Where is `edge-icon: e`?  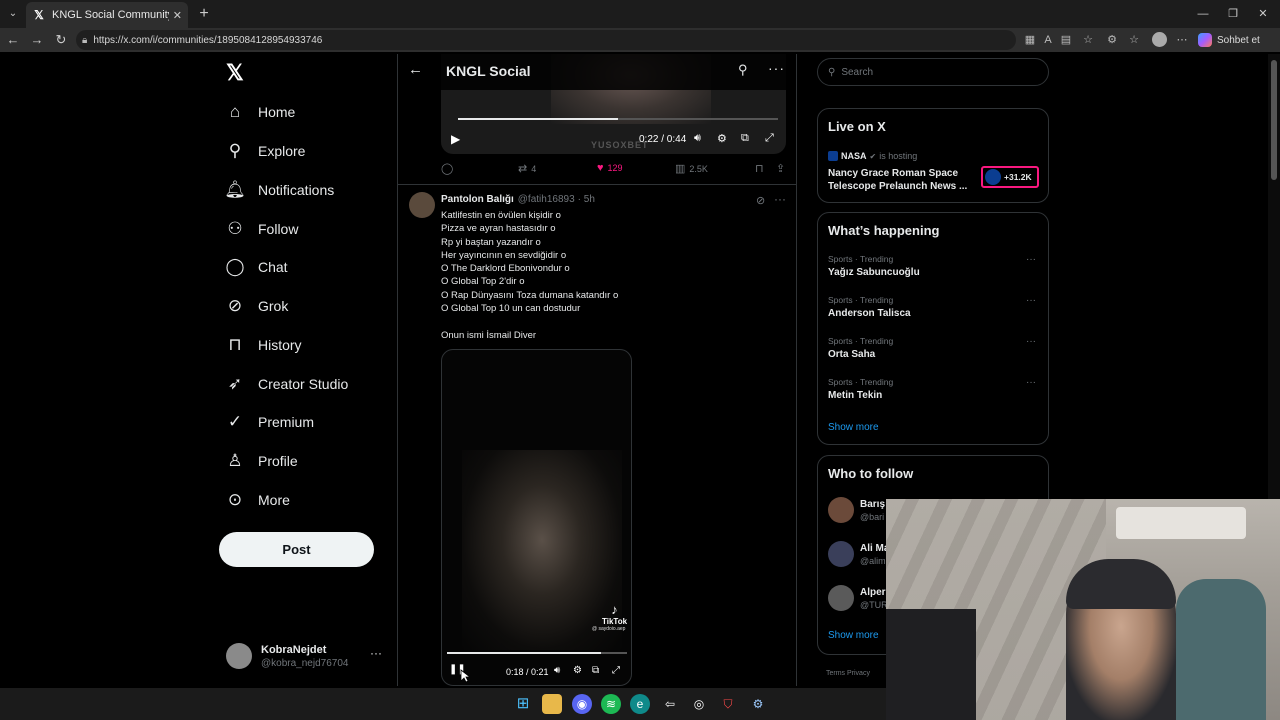
edge-icon: e is located at coordinates (640, 704).